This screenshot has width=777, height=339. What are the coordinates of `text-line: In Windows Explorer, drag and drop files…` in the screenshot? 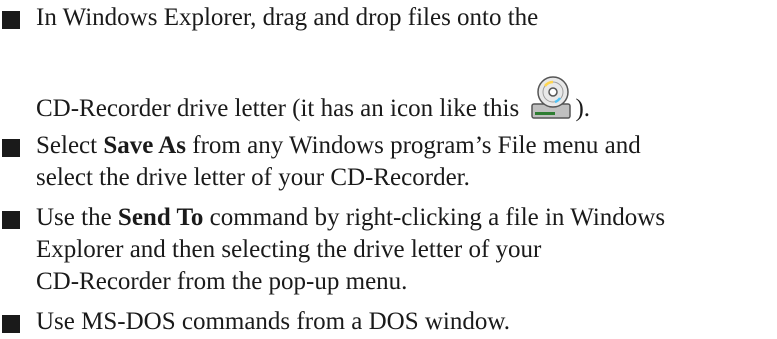 It's located at (287, 17).